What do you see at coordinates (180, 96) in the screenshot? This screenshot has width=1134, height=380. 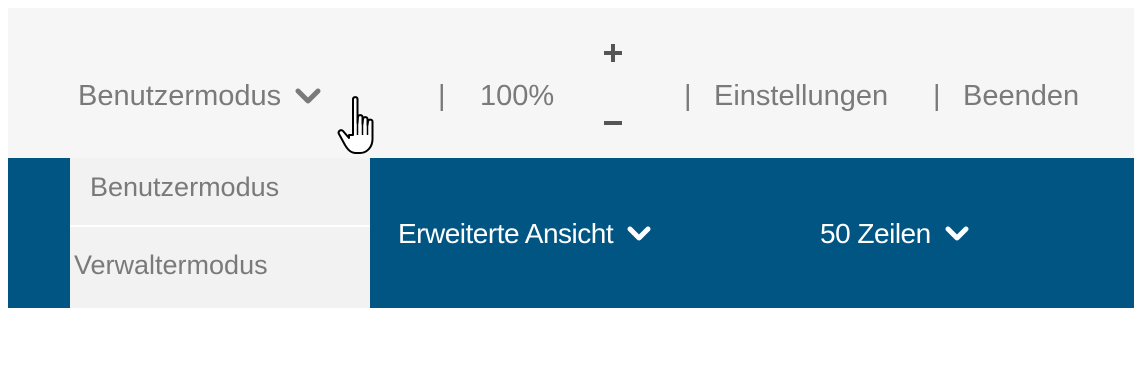 I see `mode-select-label: Benutzermodus` at bounding box center [180, 96].